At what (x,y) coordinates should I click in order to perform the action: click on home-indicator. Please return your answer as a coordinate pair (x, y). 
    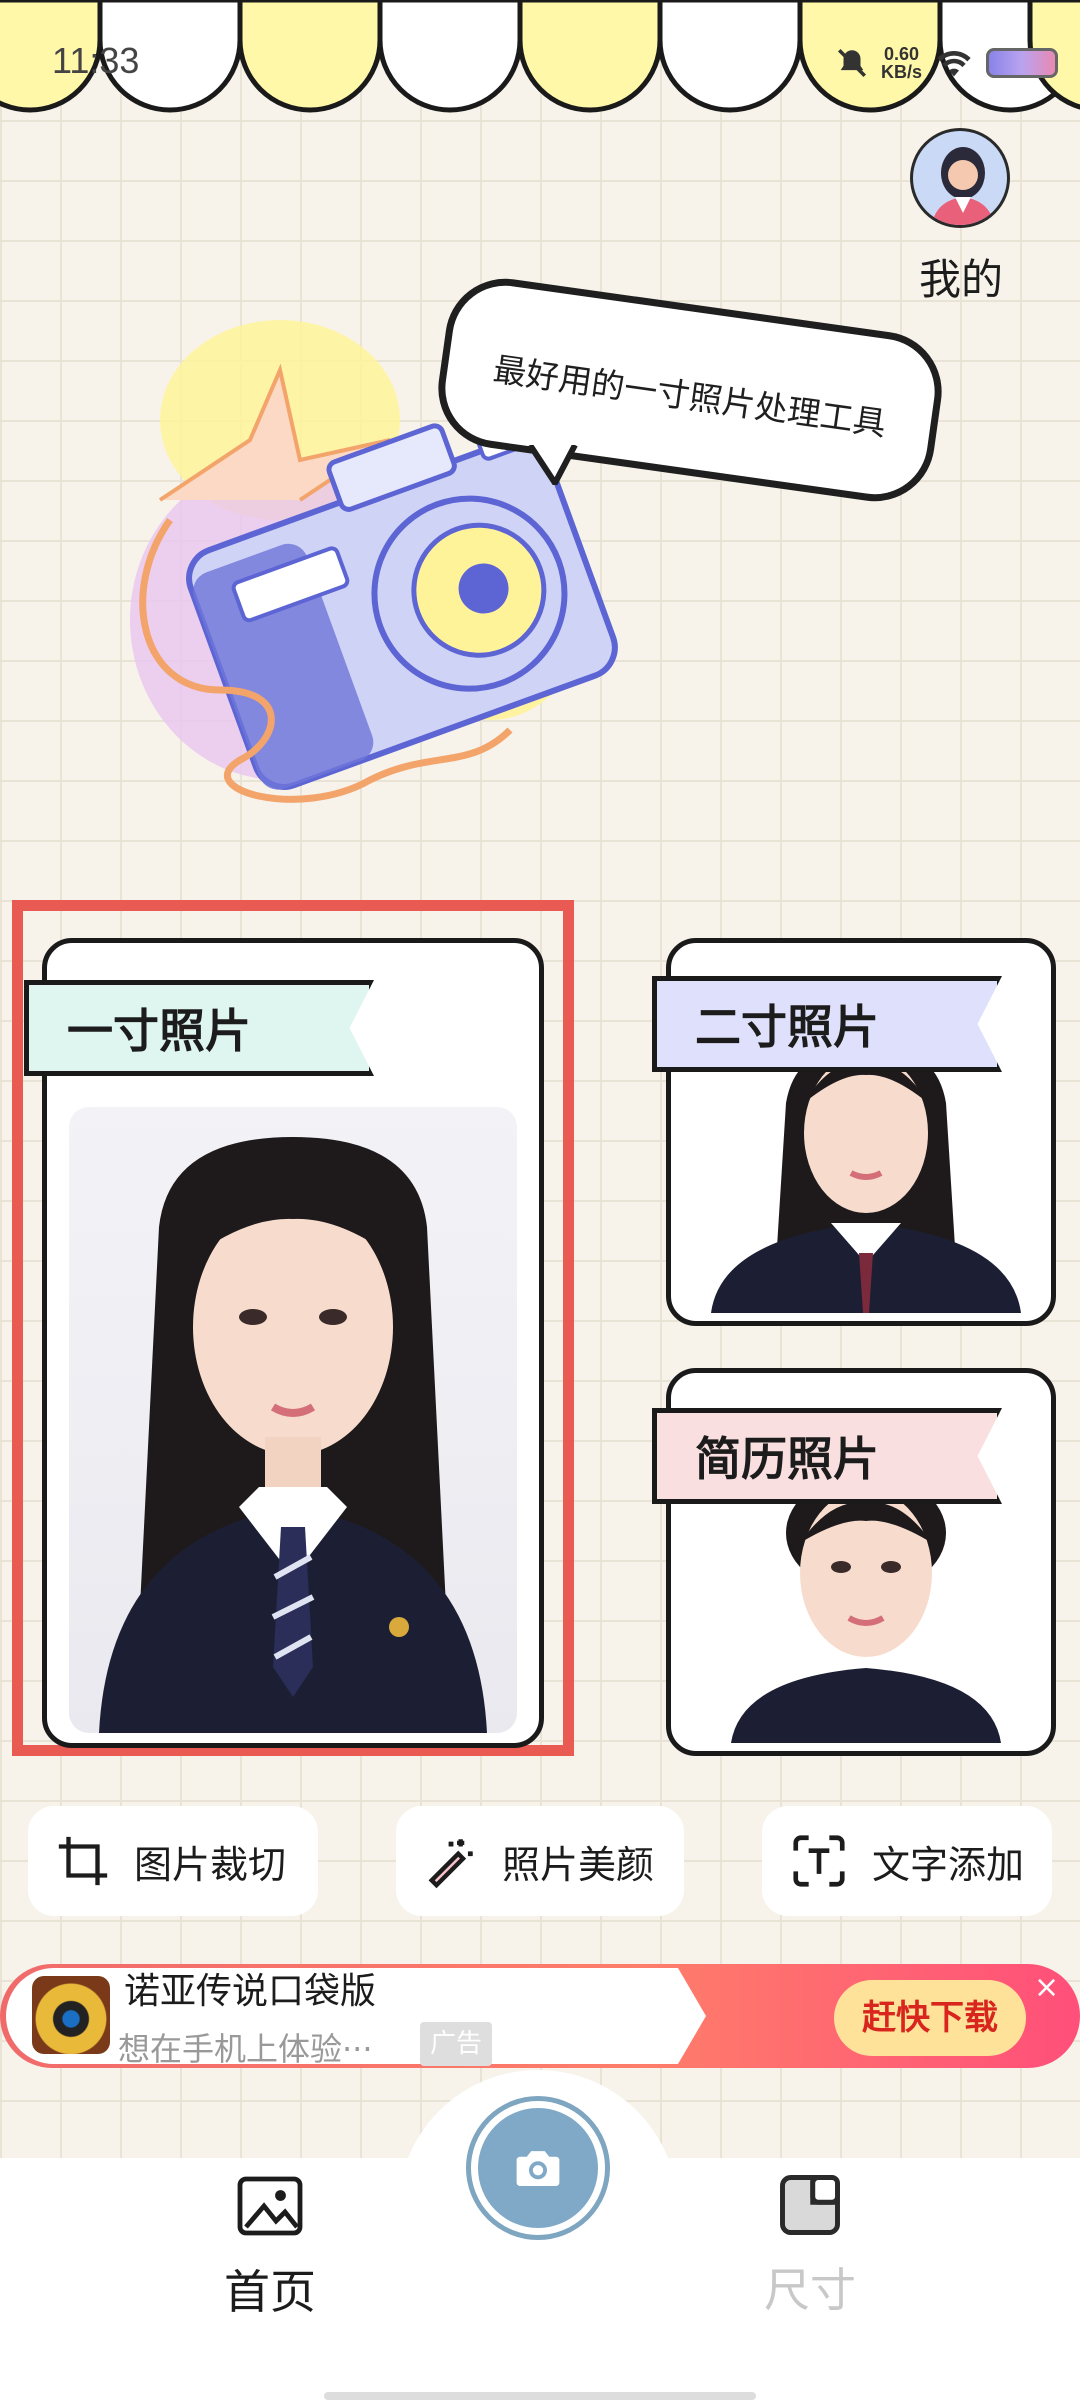
    Looking at the image, I should click on (540, 2396).